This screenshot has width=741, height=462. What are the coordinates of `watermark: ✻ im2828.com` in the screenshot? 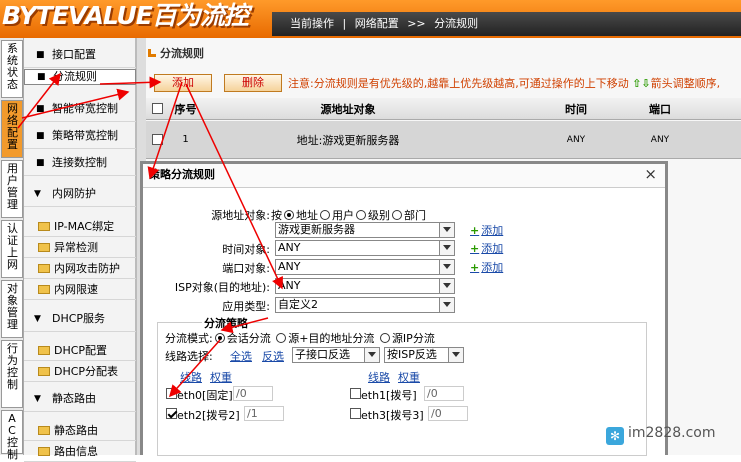 It's located at (661, 435).